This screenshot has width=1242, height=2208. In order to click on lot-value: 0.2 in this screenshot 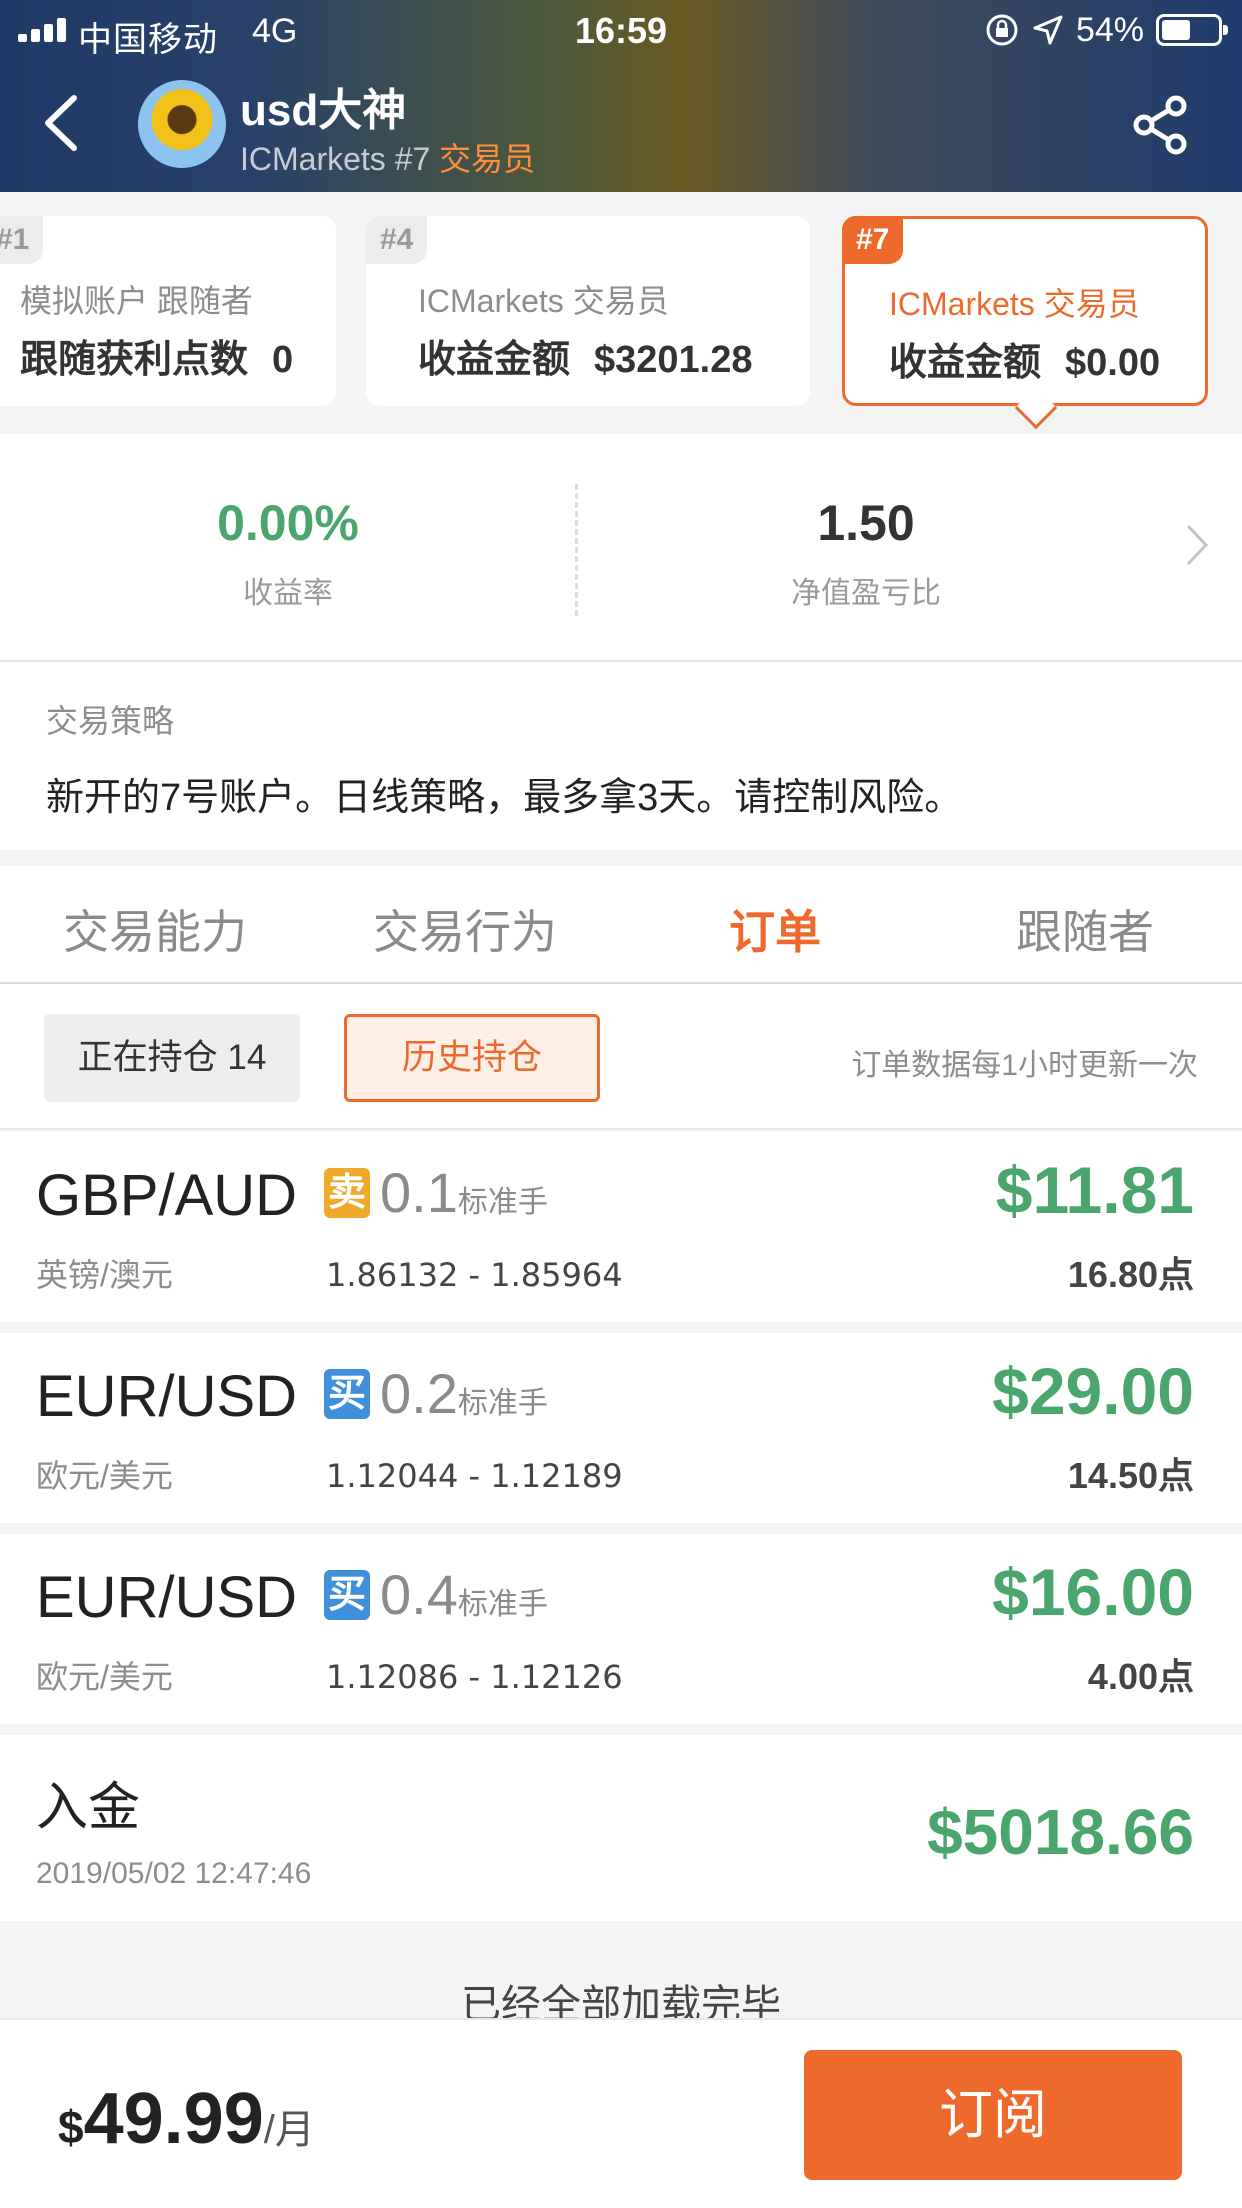, I will do `click(419, 1393)`.